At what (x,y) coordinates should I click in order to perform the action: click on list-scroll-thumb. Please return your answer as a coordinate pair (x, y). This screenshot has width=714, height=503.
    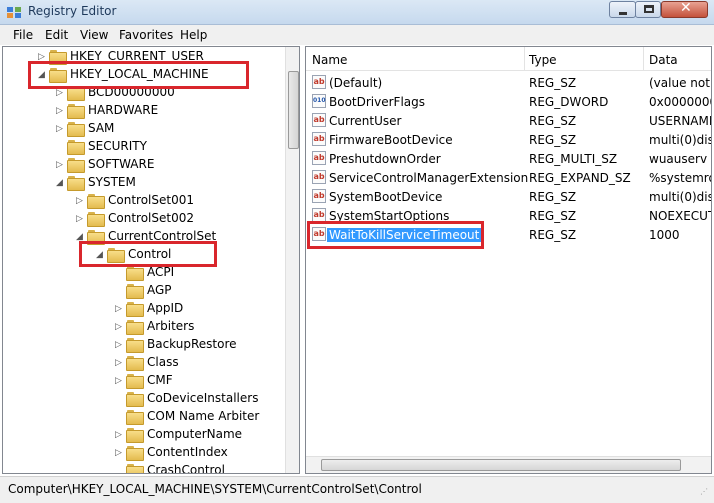
    Looking at the image, I should click on (501, 465).